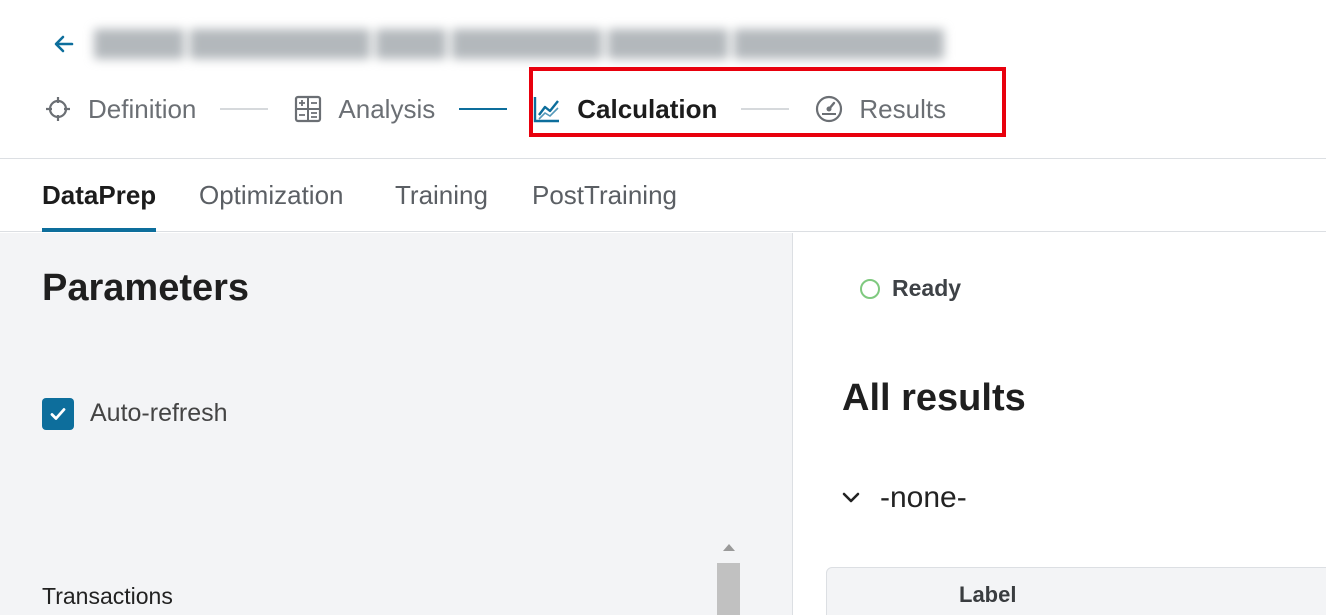  Describe the element at coordinates (441, 196) in the screenshot. I see `tab-training: Training` at that location.